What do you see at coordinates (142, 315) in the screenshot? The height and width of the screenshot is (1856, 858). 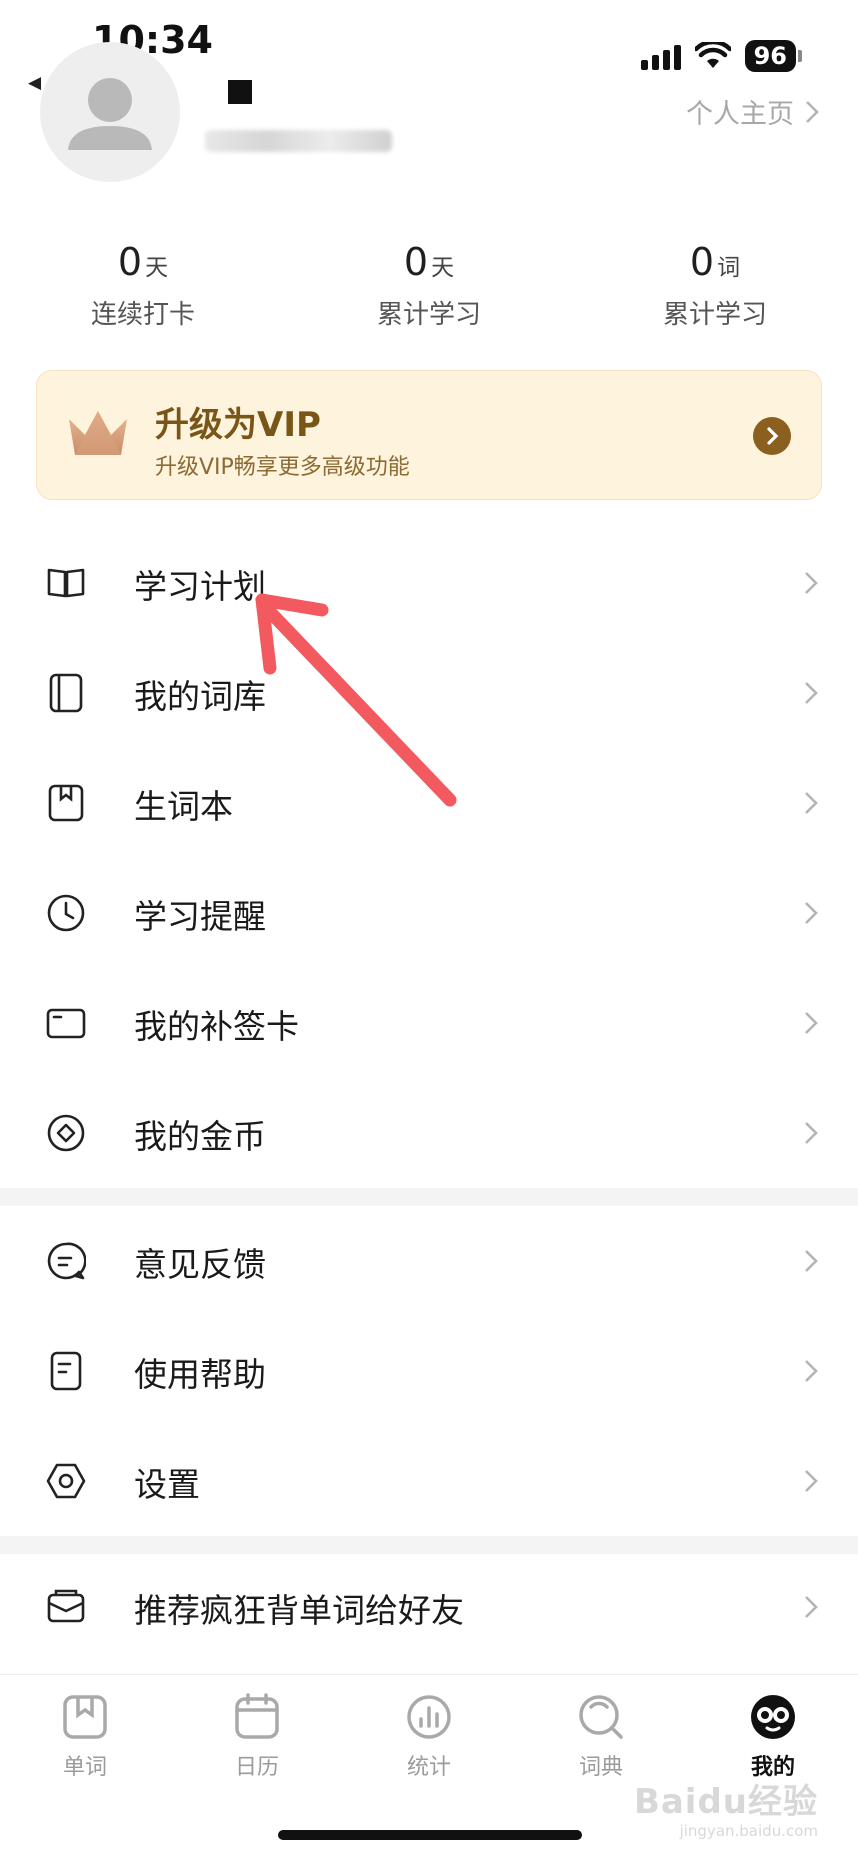 I see `stat-label: 连续打卡` at bounding box center [142, 315].